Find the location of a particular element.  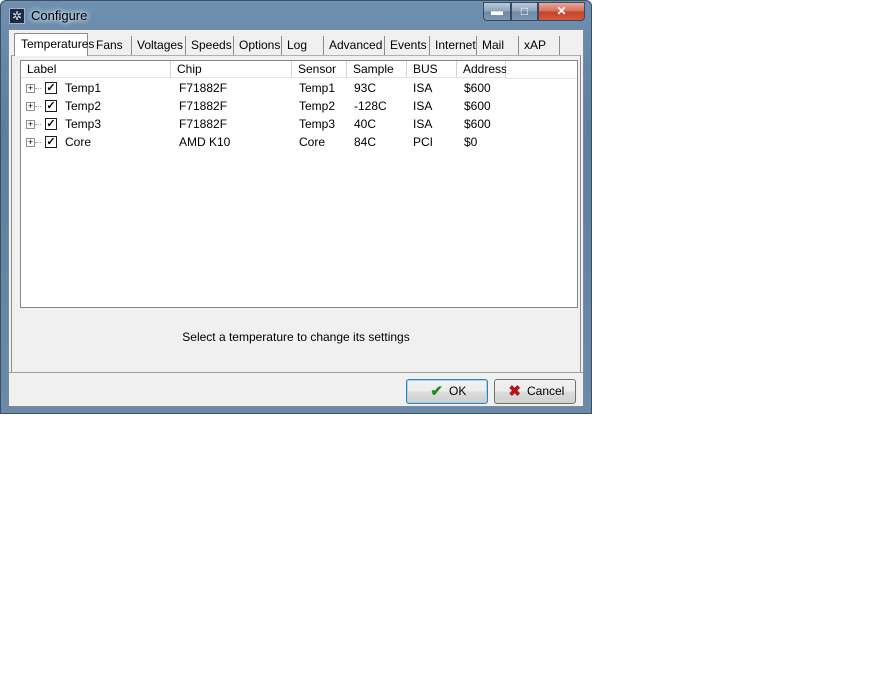

column-header-address: Address is located at coordinates (482, 69).